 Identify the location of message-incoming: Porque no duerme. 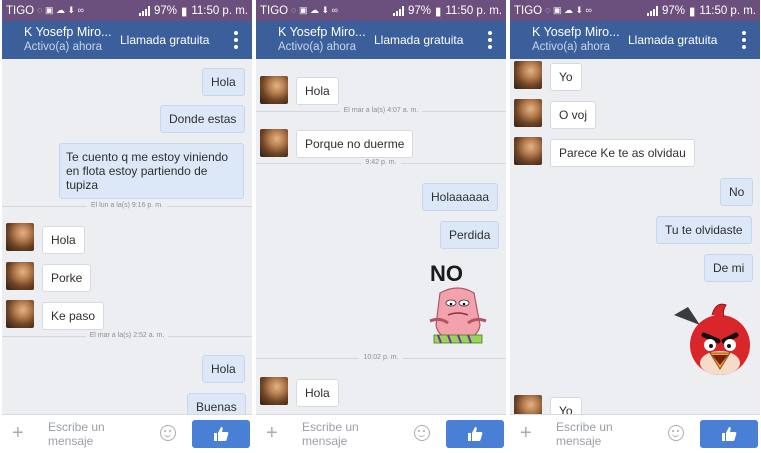
(355, 144).